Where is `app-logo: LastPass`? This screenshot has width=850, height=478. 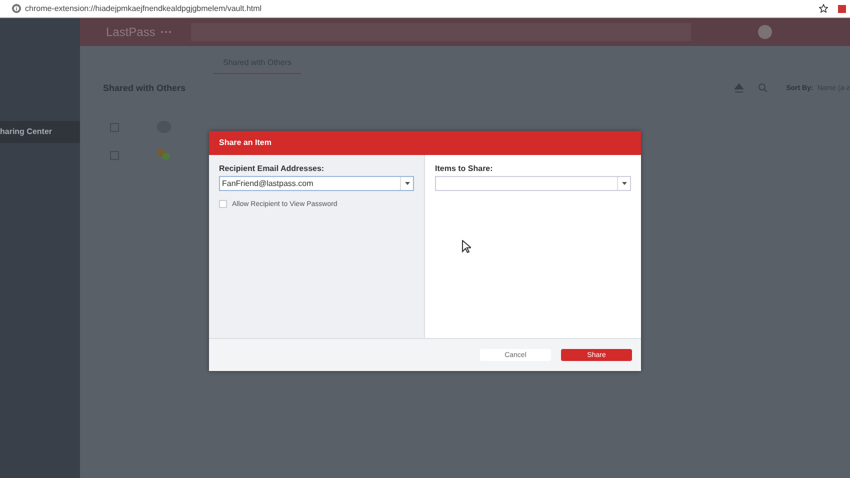
app-logo: LastPass is located at coordinates (131, 32).